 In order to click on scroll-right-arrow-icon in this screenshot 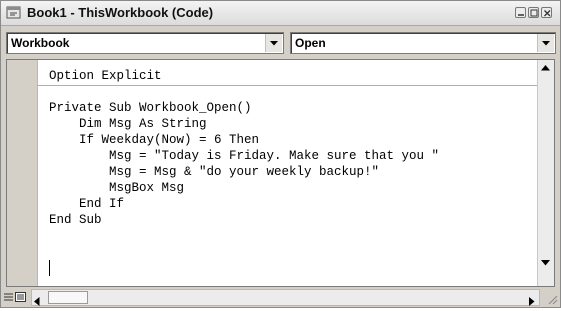, I will do `click(532, 302)`.